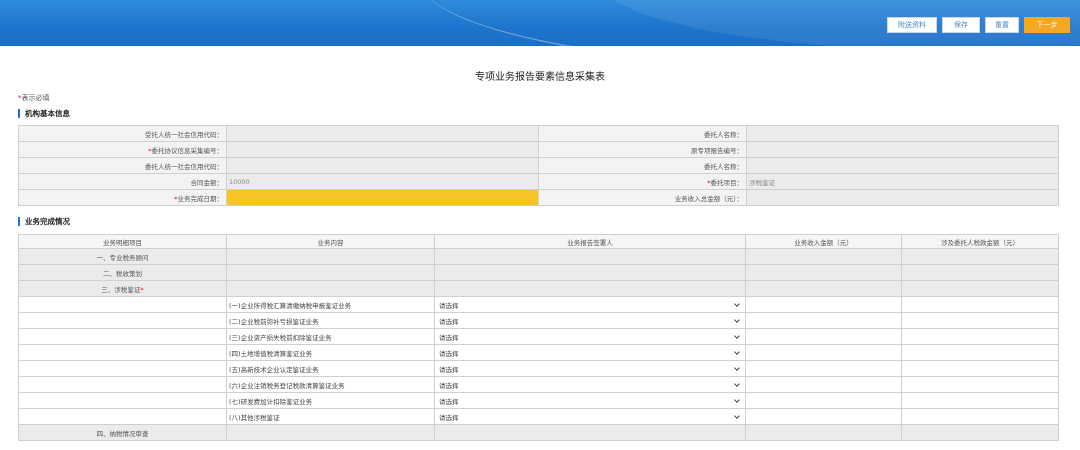 This screenshot has height=450, width=1080. I want to click on category-cell: 二、税收策划, so click(122, 272).